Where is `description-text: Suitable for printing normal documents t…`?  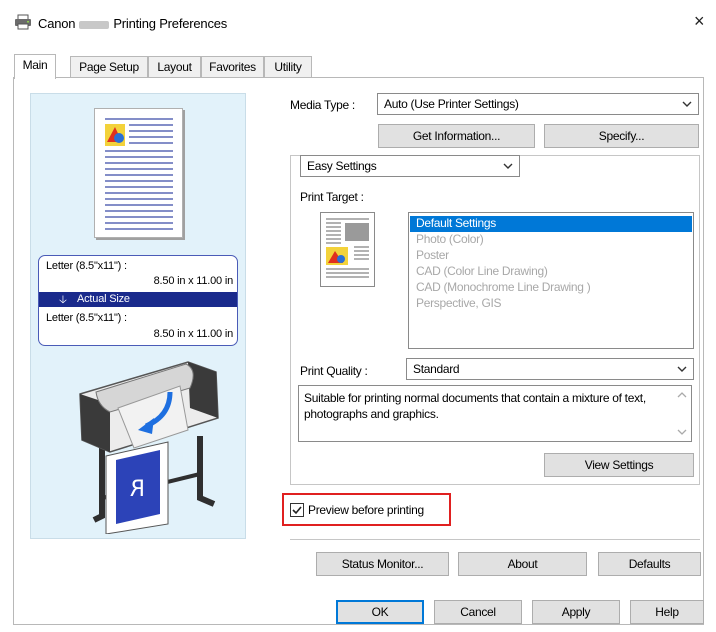
description-text: Suitable for printing normal documents t… is located at coordinates (475, 406).